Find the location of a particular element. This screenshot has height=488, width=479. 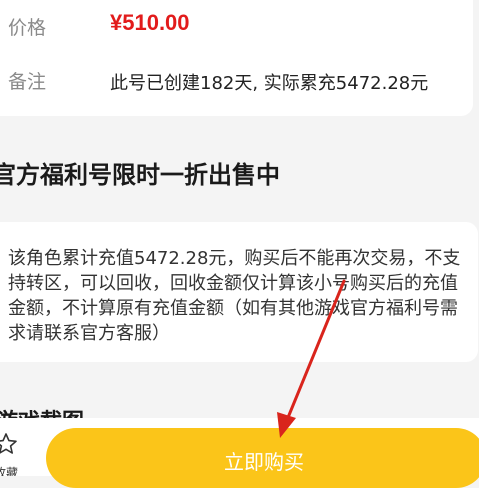

buy-now-button: 立即购买 is located at coordinates (262, 458).